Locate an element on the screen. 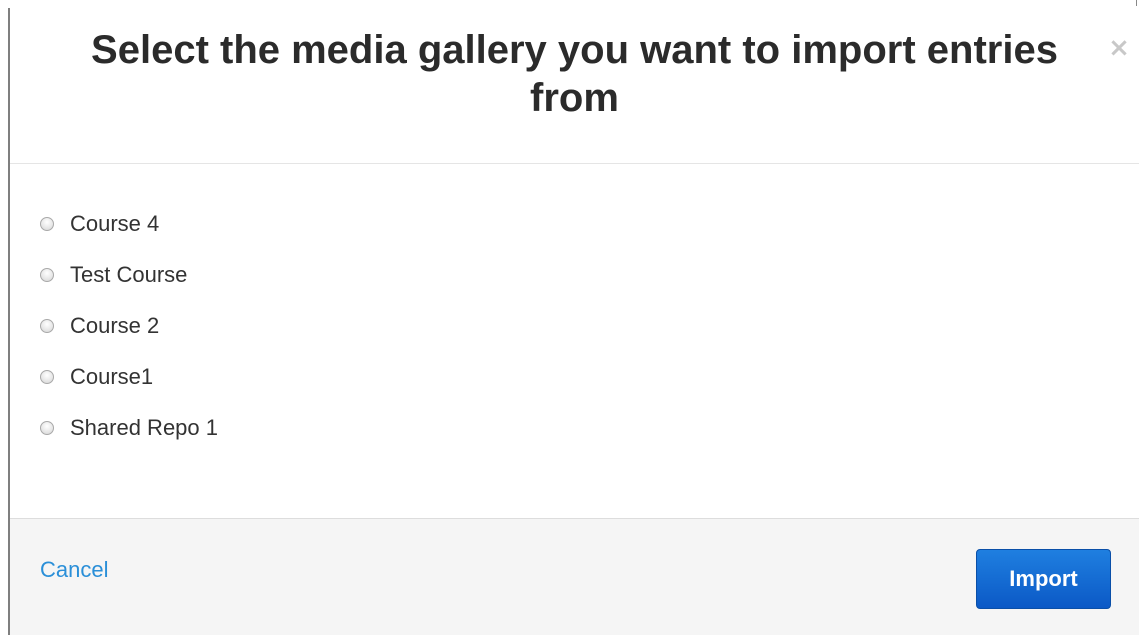 The height and width of the screenshot is (635, 1139). gallery-option-course-2: Course 2 is located at coordinates (574, 325).